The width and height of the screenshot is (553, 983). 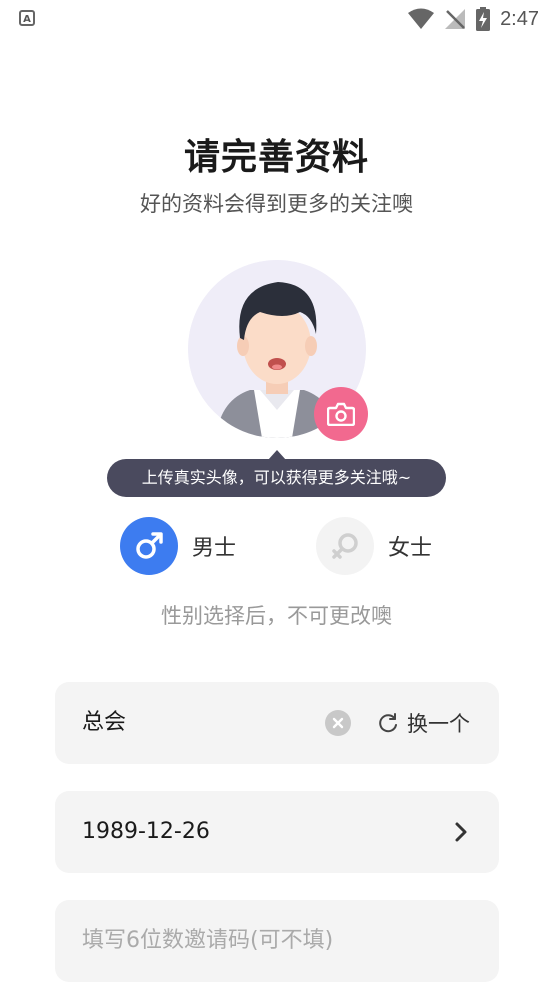 I want to click on gender-male-label: 男士, so click(x=214, y=548).